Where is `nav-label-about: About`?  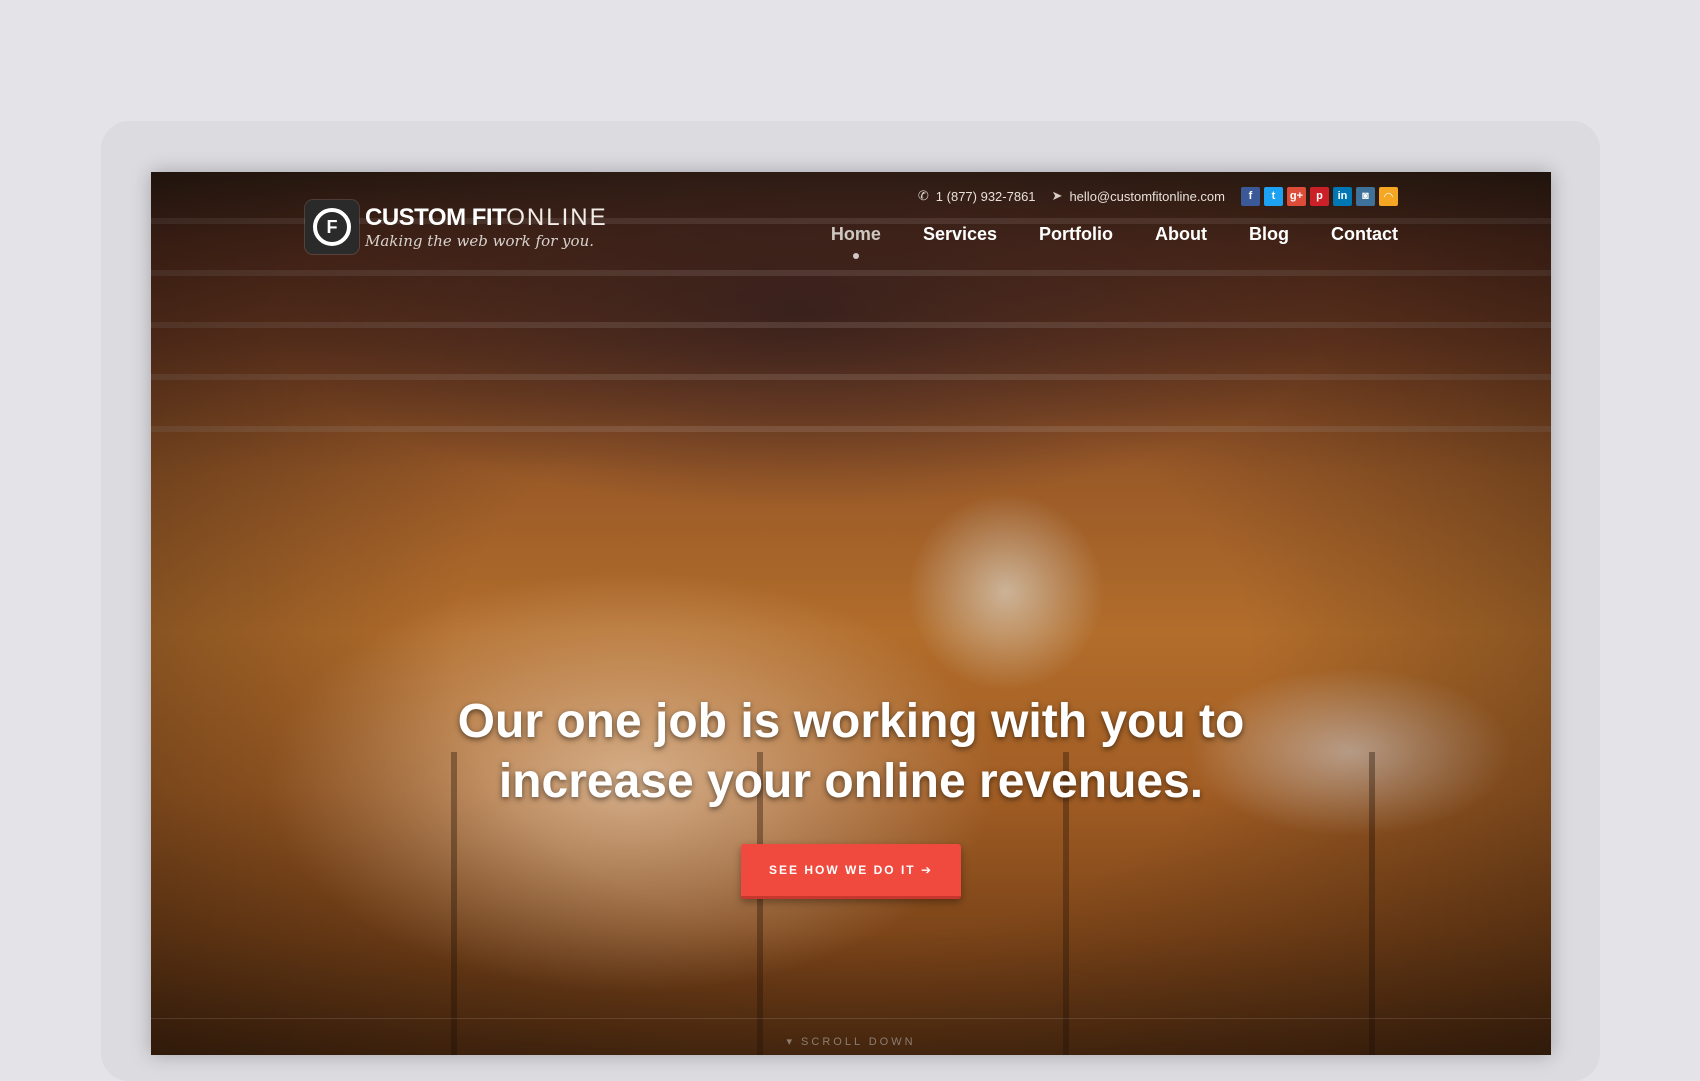 nav-label-about: About is located at coordinates (1181, 234).